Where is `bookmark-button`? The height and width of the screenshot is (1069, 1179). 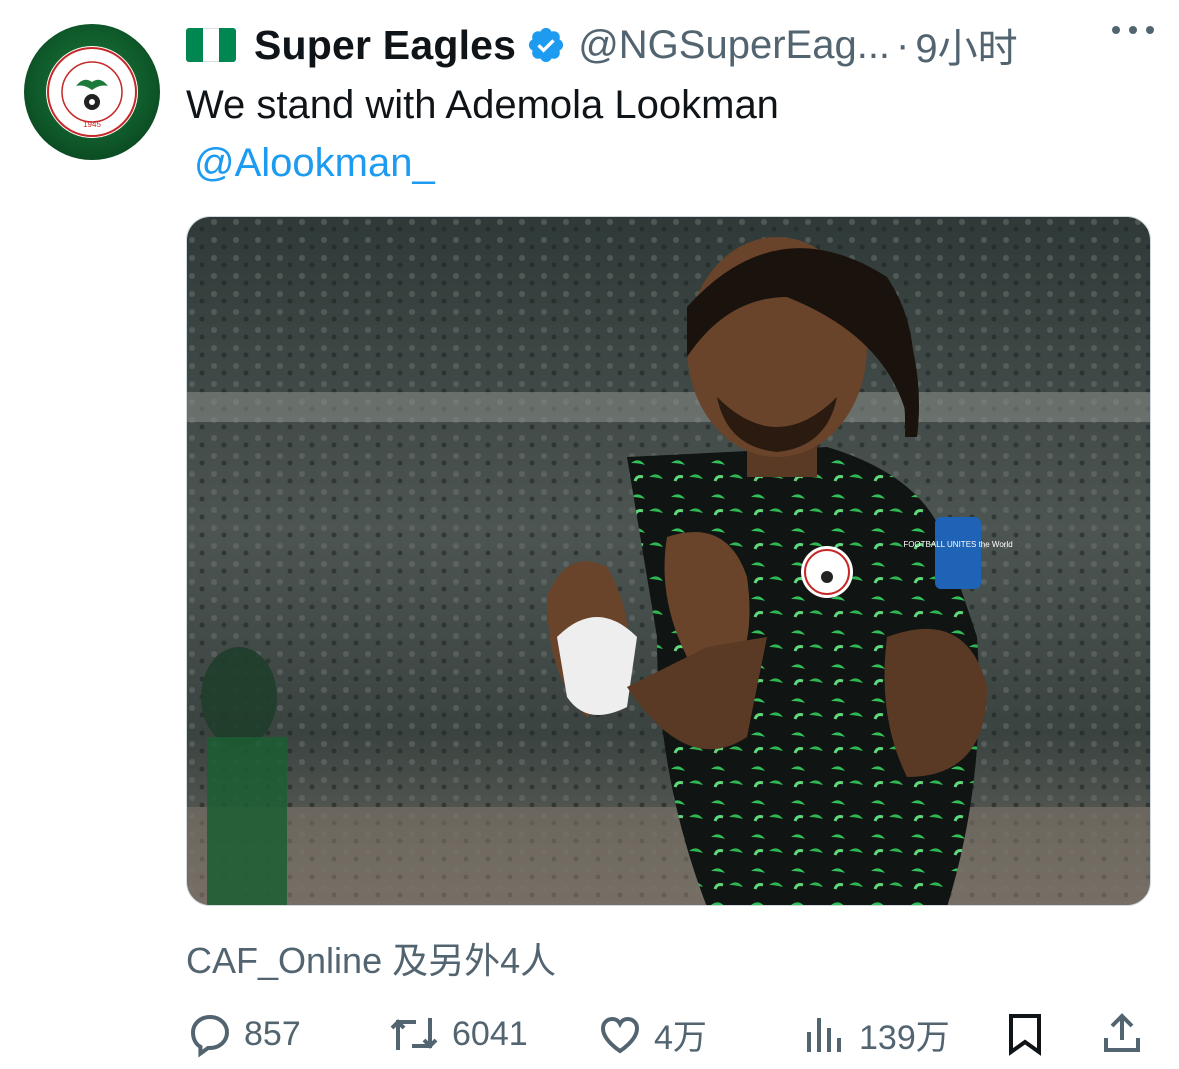
bookmark-button is located at coordinates (1030, 1034).